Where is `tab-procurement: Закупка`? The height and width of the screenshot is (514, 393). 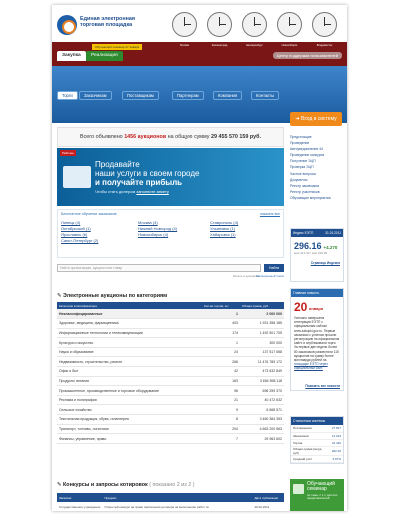
tab-procurement: Закупка is located at coordinates (71, 56).